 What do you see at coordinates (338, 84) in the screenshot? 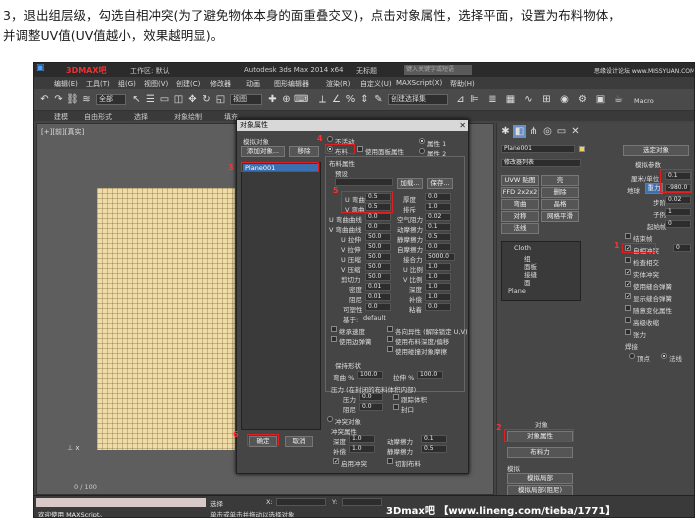
I see `menu-rendering: 渲染(R)` at bounding box center [338, 84].